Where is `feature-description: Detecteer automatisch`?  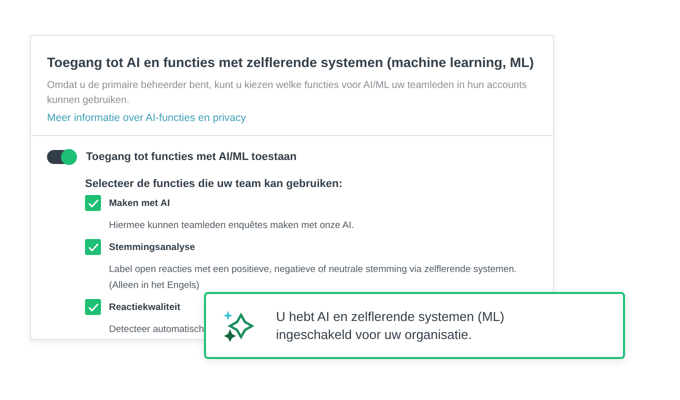
feature-description: Detecteer automatisch is located at coordinates (156, 330).